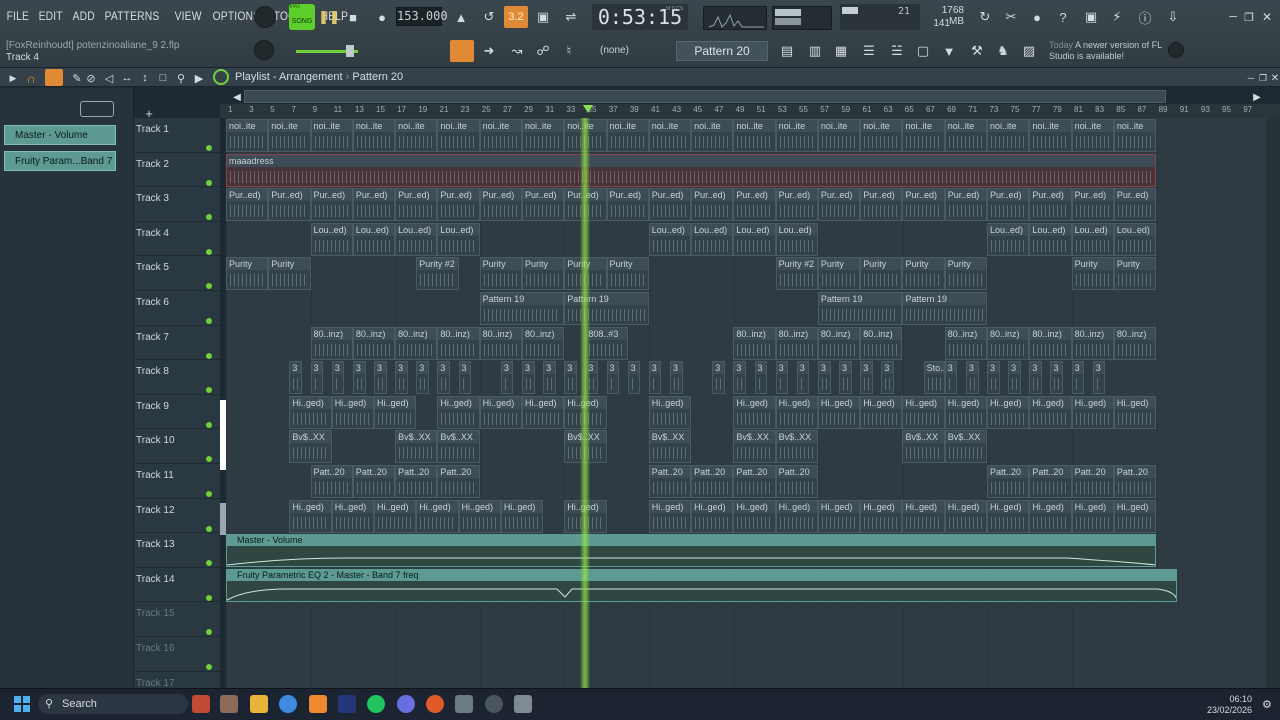  Describe the element at coordinates (977, 51) in the screenshot. I see `tools-icon: ⚒` at that location.